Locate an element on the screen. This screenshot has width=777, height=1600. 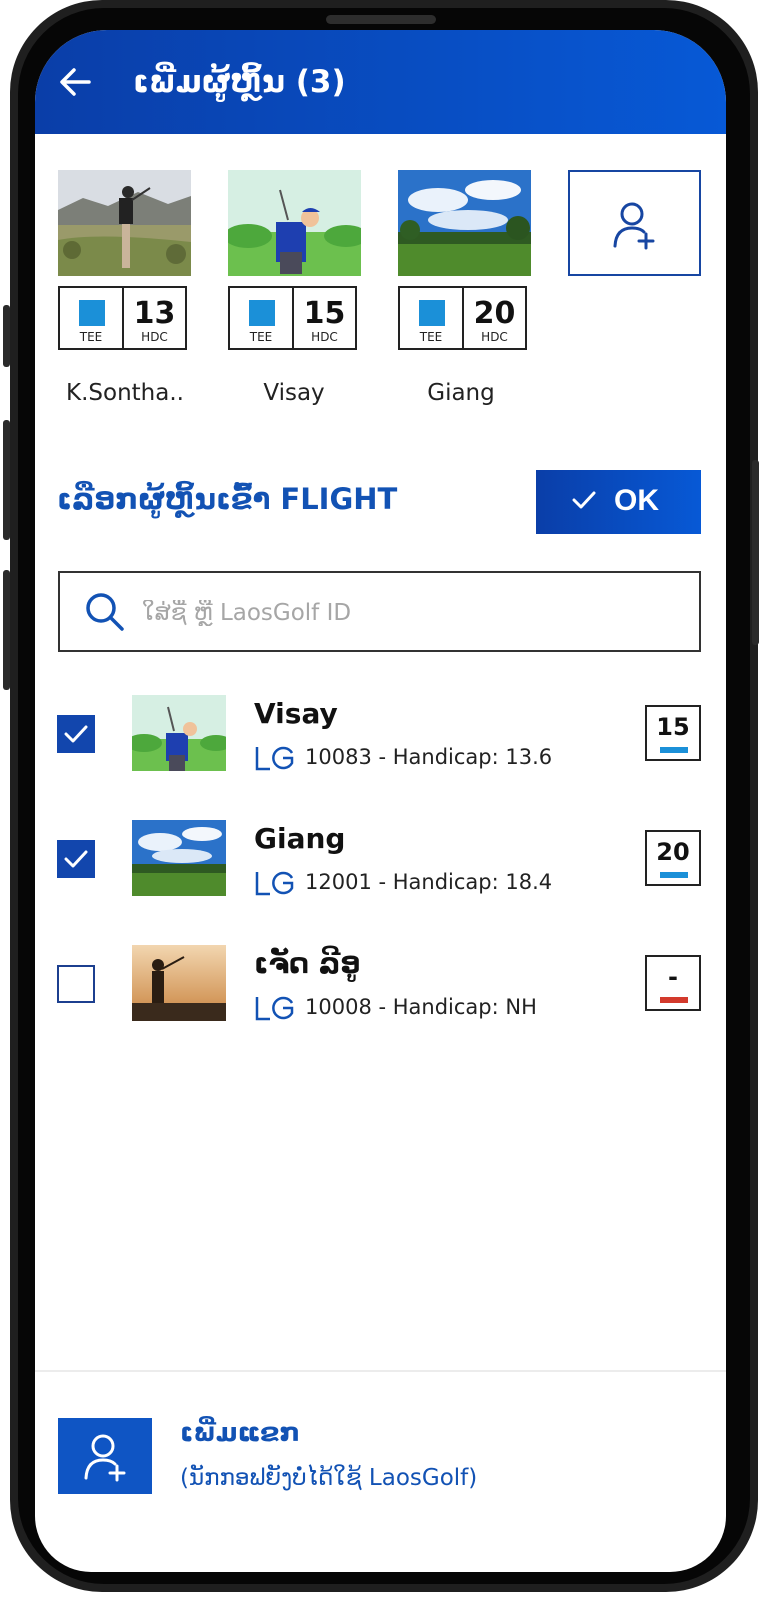
hdc-value: 20 is located at coordinates (494, 313).